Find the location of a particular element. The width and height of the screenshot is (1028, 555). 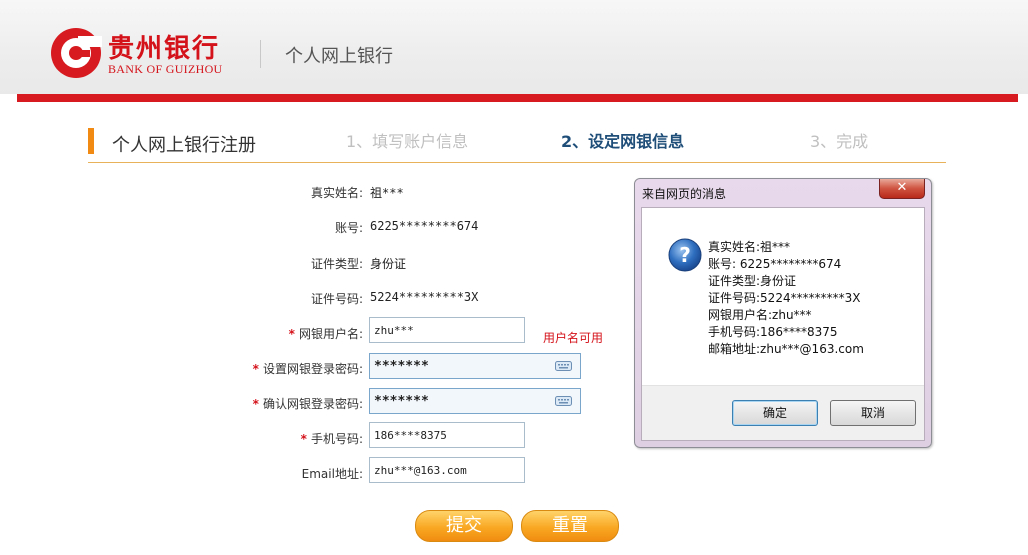

id-type-label: 证件类型: is located at coordinates (336, 264).